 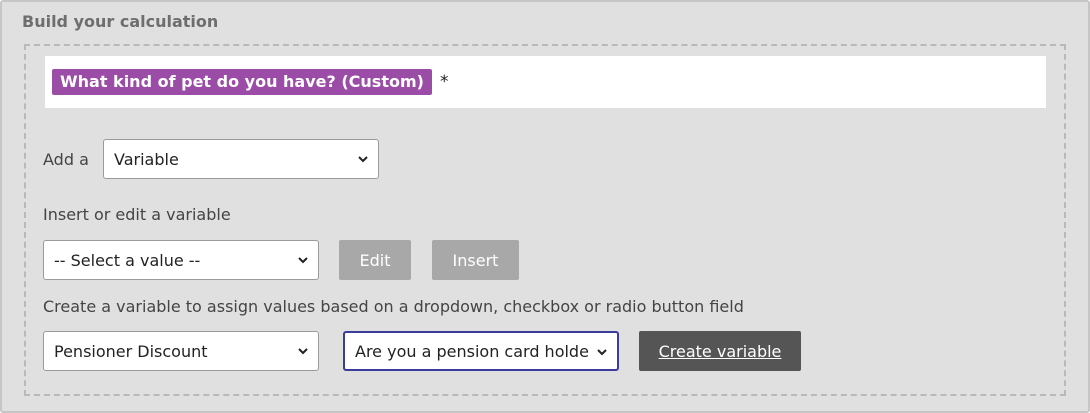 What do you see at coordinates (444, 82) in the screenshot?
I see `multiply-operator: *` at bounding box center [444, 82].